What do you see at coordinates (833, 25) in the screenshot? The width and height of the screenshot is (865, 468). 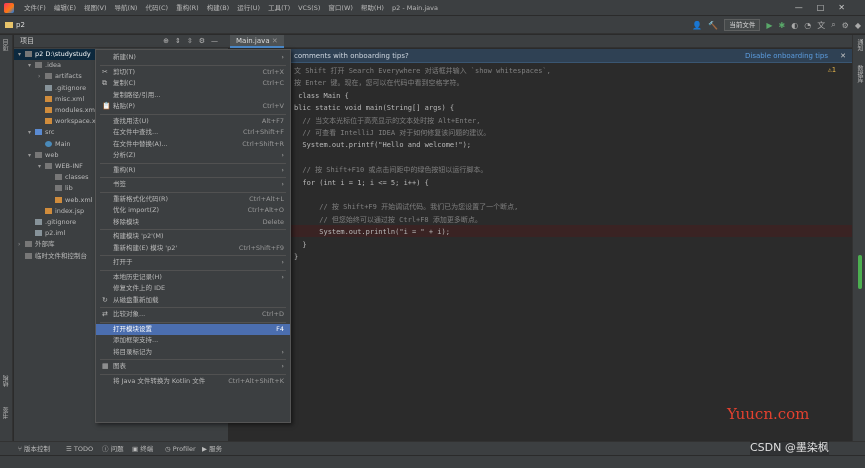 I see `search-icon: ⌕` at bounding box center [833, 25].